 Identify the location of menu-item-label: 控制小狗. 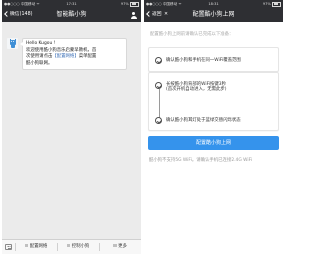
(80, 246).